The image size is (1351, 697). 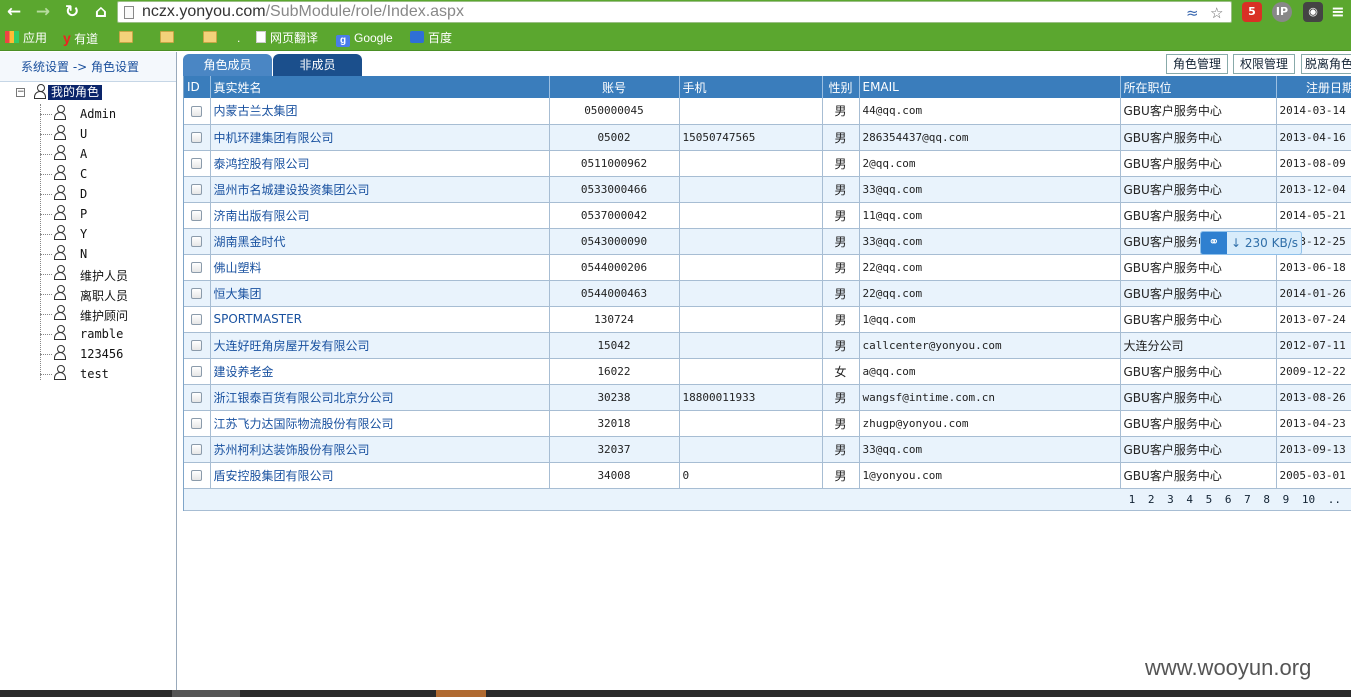 What do you see at coordinates (1216, 13) in the screenshot?
I see `star-icon: ☆` at bounding box center [1216, 13].